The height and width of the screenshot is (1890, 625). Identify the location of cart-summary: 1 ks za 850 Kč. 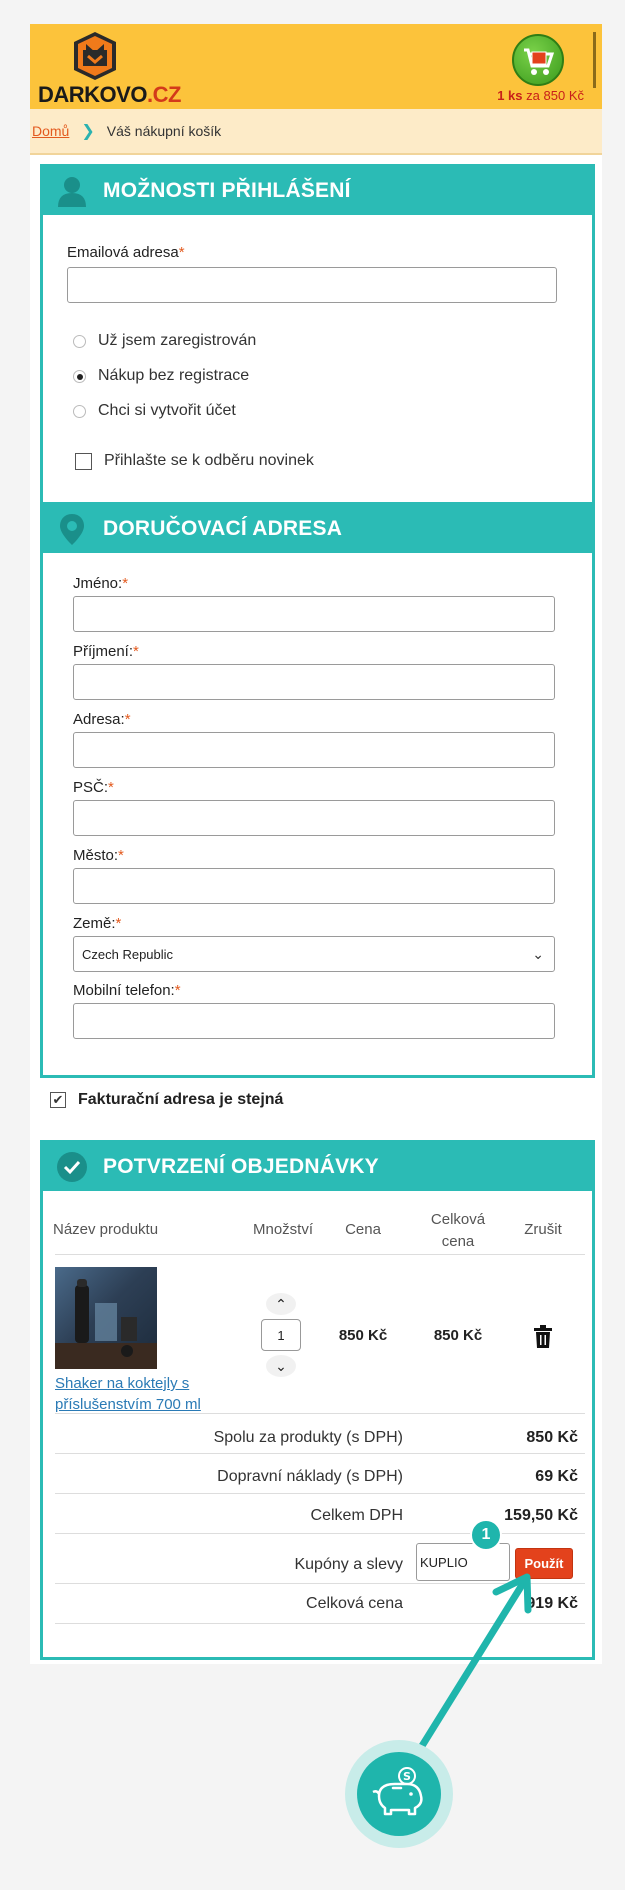
(540, 95).